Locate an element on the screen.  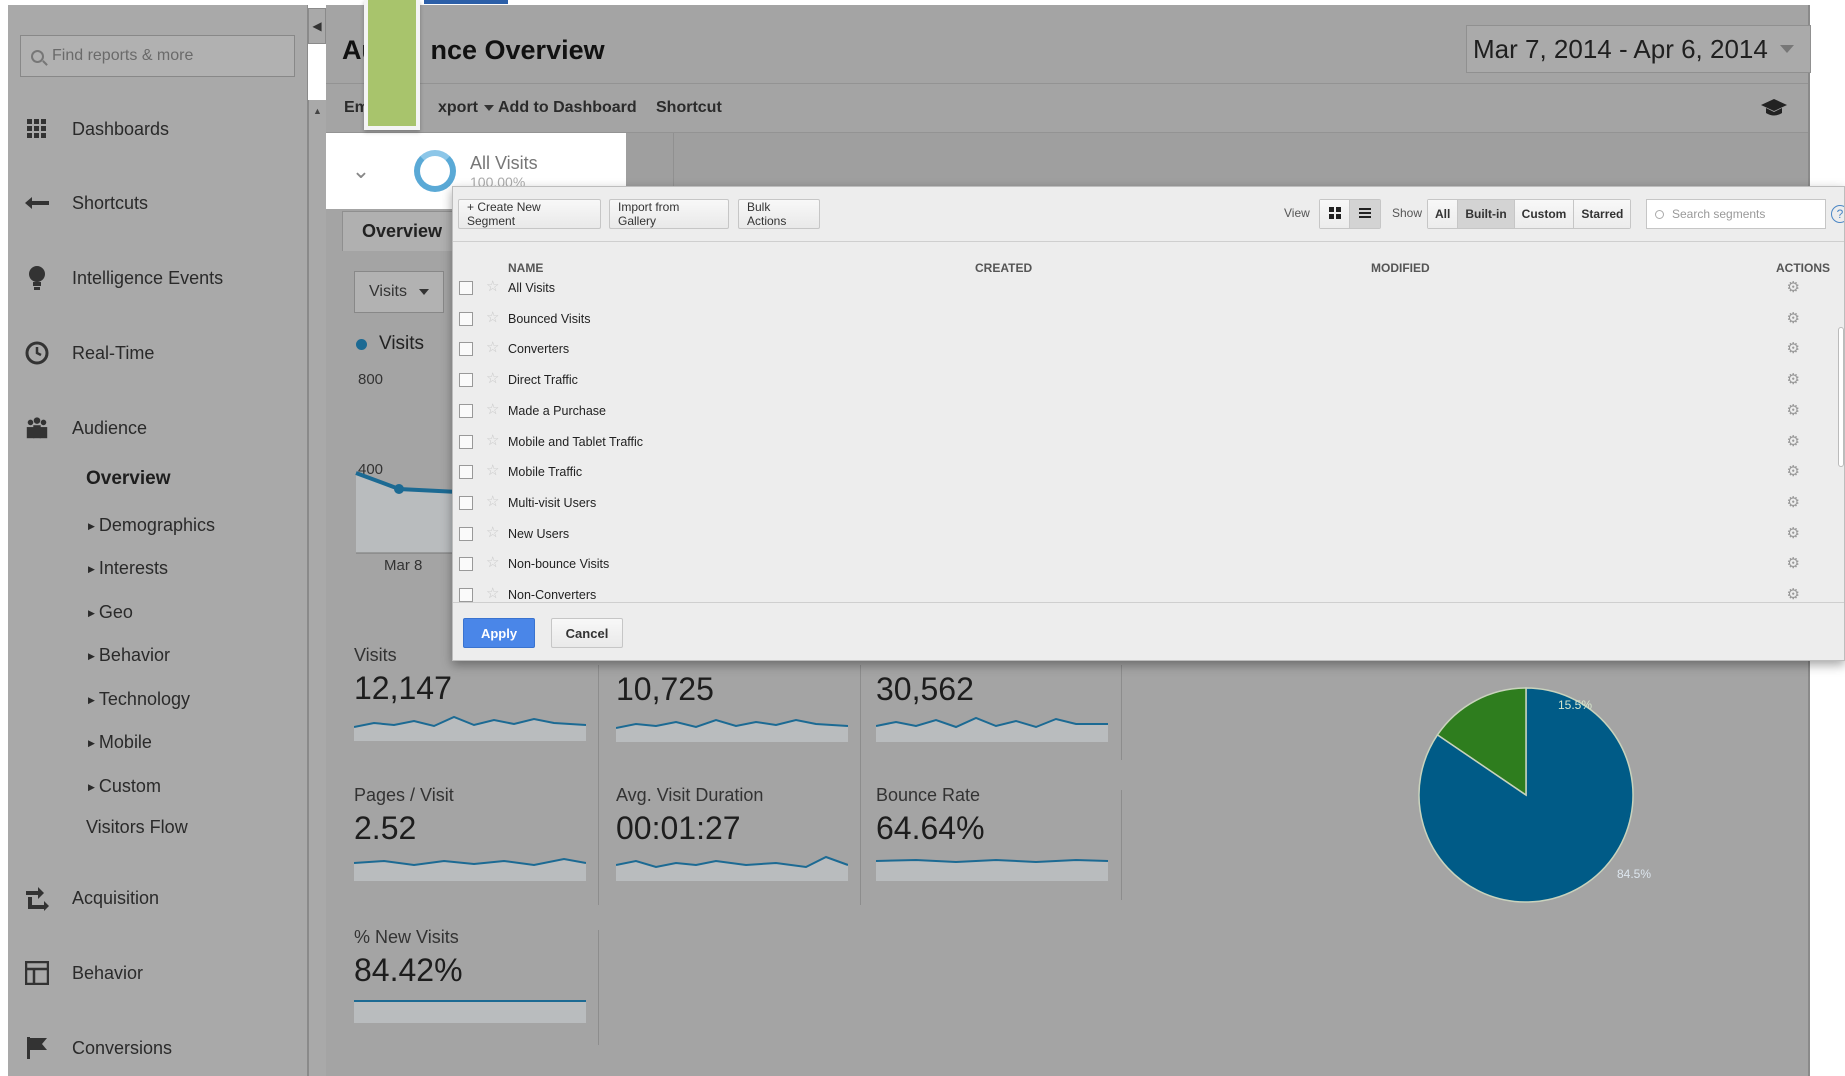
segment-row: ☆ All Visits ⚙ is located at coordinates (1148, 288).